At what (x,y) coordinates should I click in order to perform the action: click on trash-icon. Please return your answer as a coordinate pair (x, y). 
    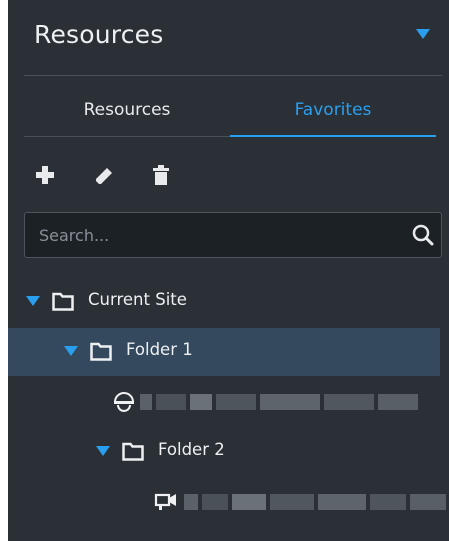
    Looking at the image, I should click on (161, 175).